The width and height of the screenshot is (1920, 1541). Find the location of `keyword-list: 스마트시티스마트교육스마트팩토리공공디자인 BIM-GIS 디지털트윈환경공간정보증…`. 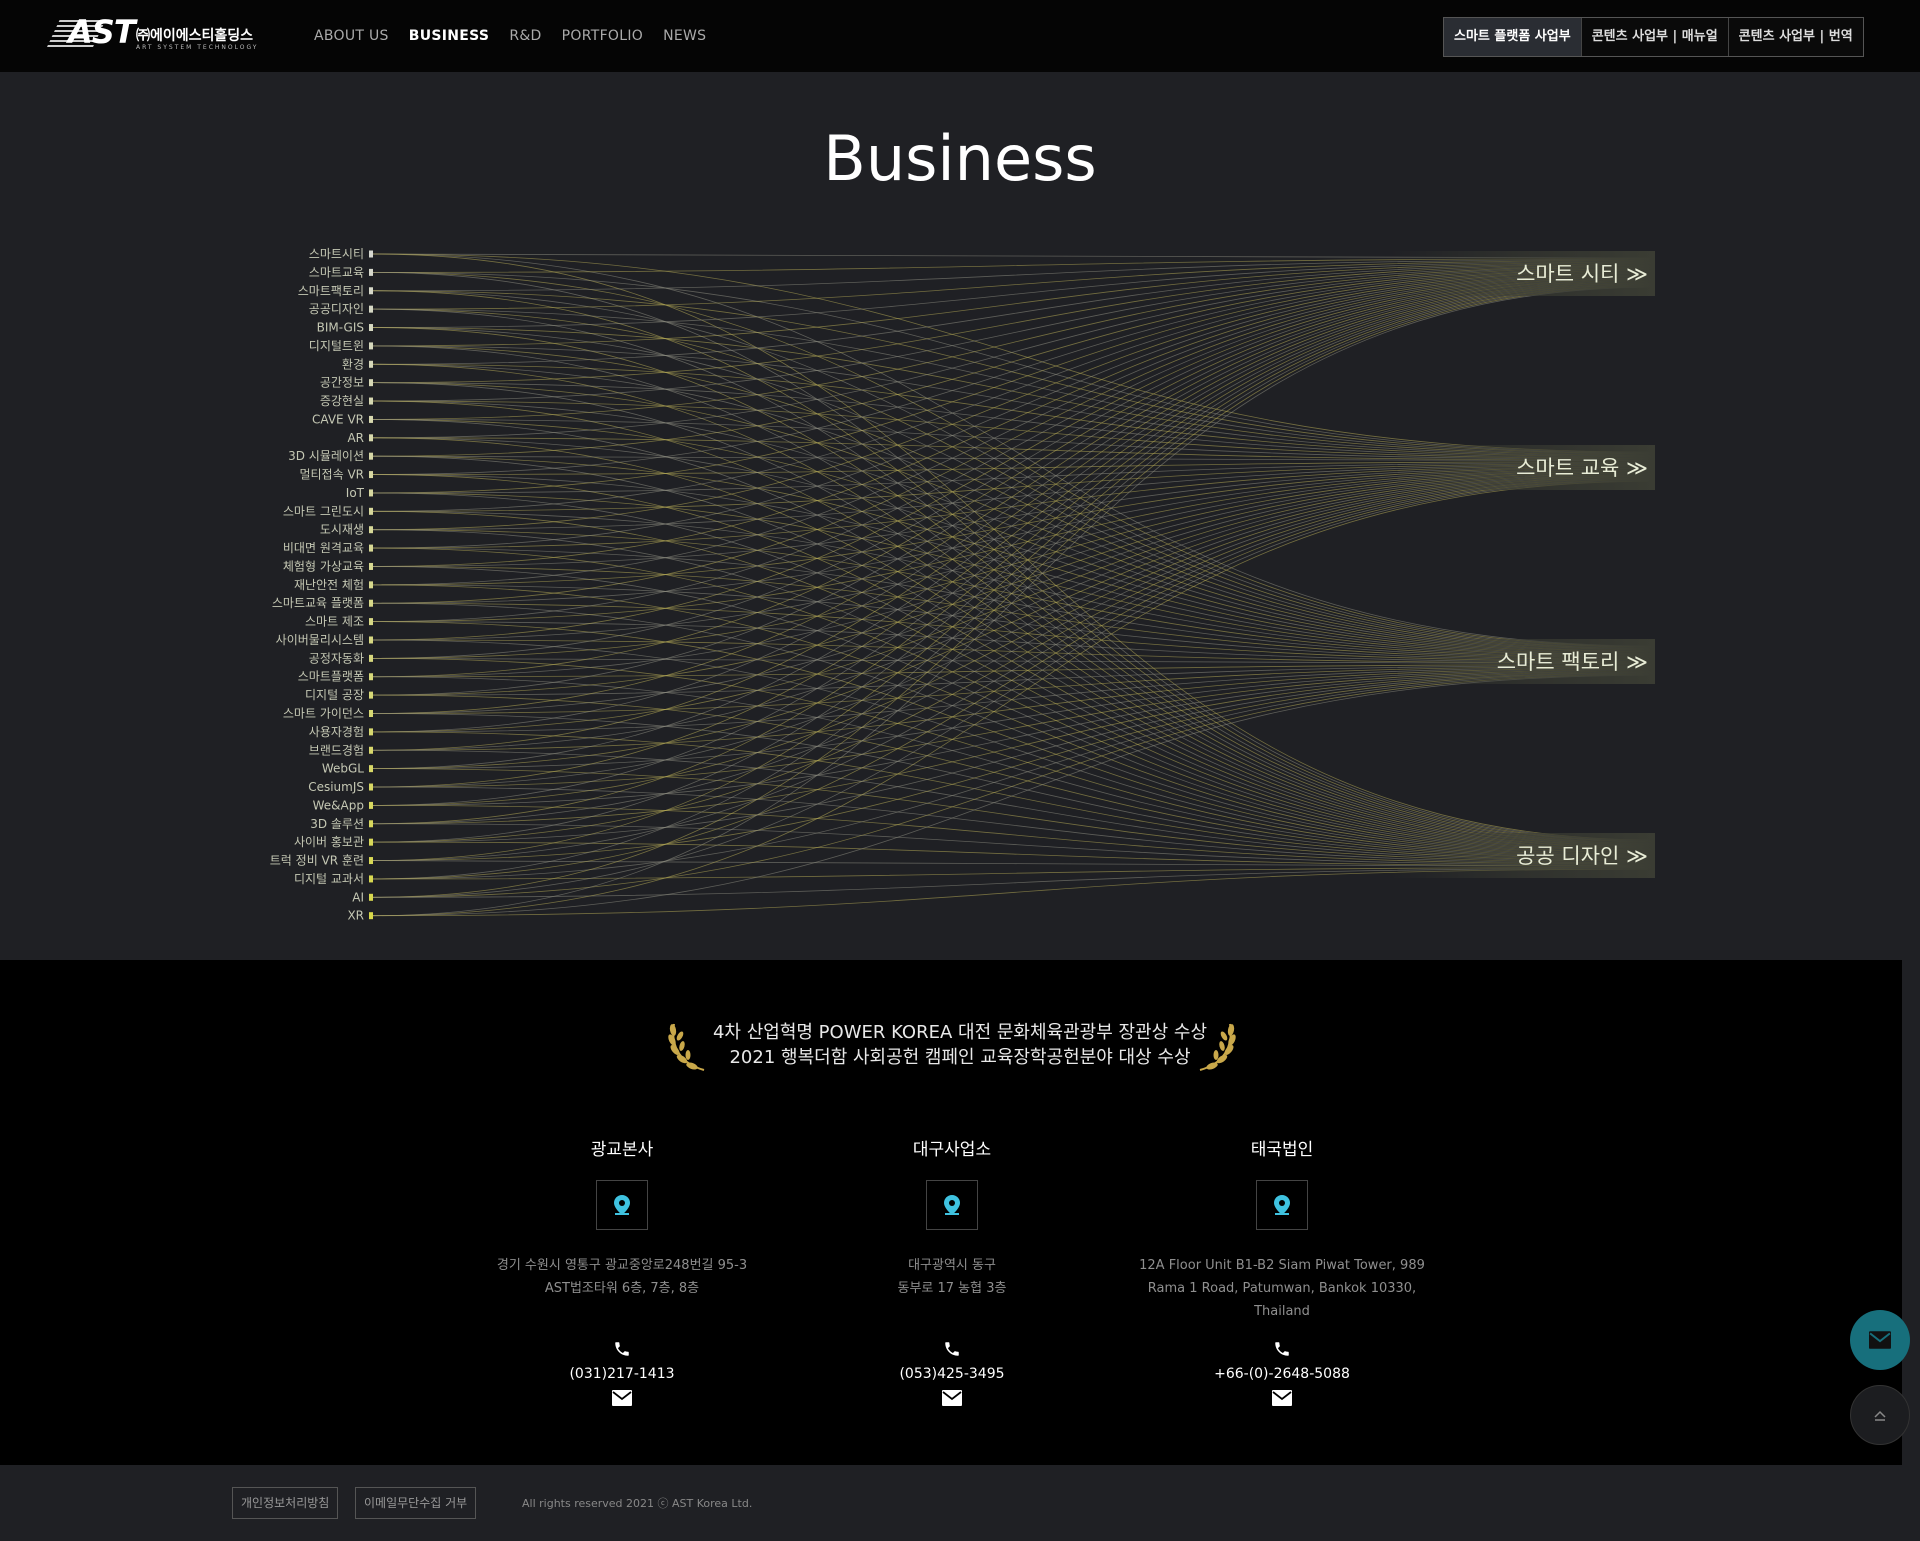

keyword-list: 스마트시티스마트교육스마트팩토리공공디자인 BIM-GIS 디지털트윈환경공간정보증… is located at coordinates (321, 585).